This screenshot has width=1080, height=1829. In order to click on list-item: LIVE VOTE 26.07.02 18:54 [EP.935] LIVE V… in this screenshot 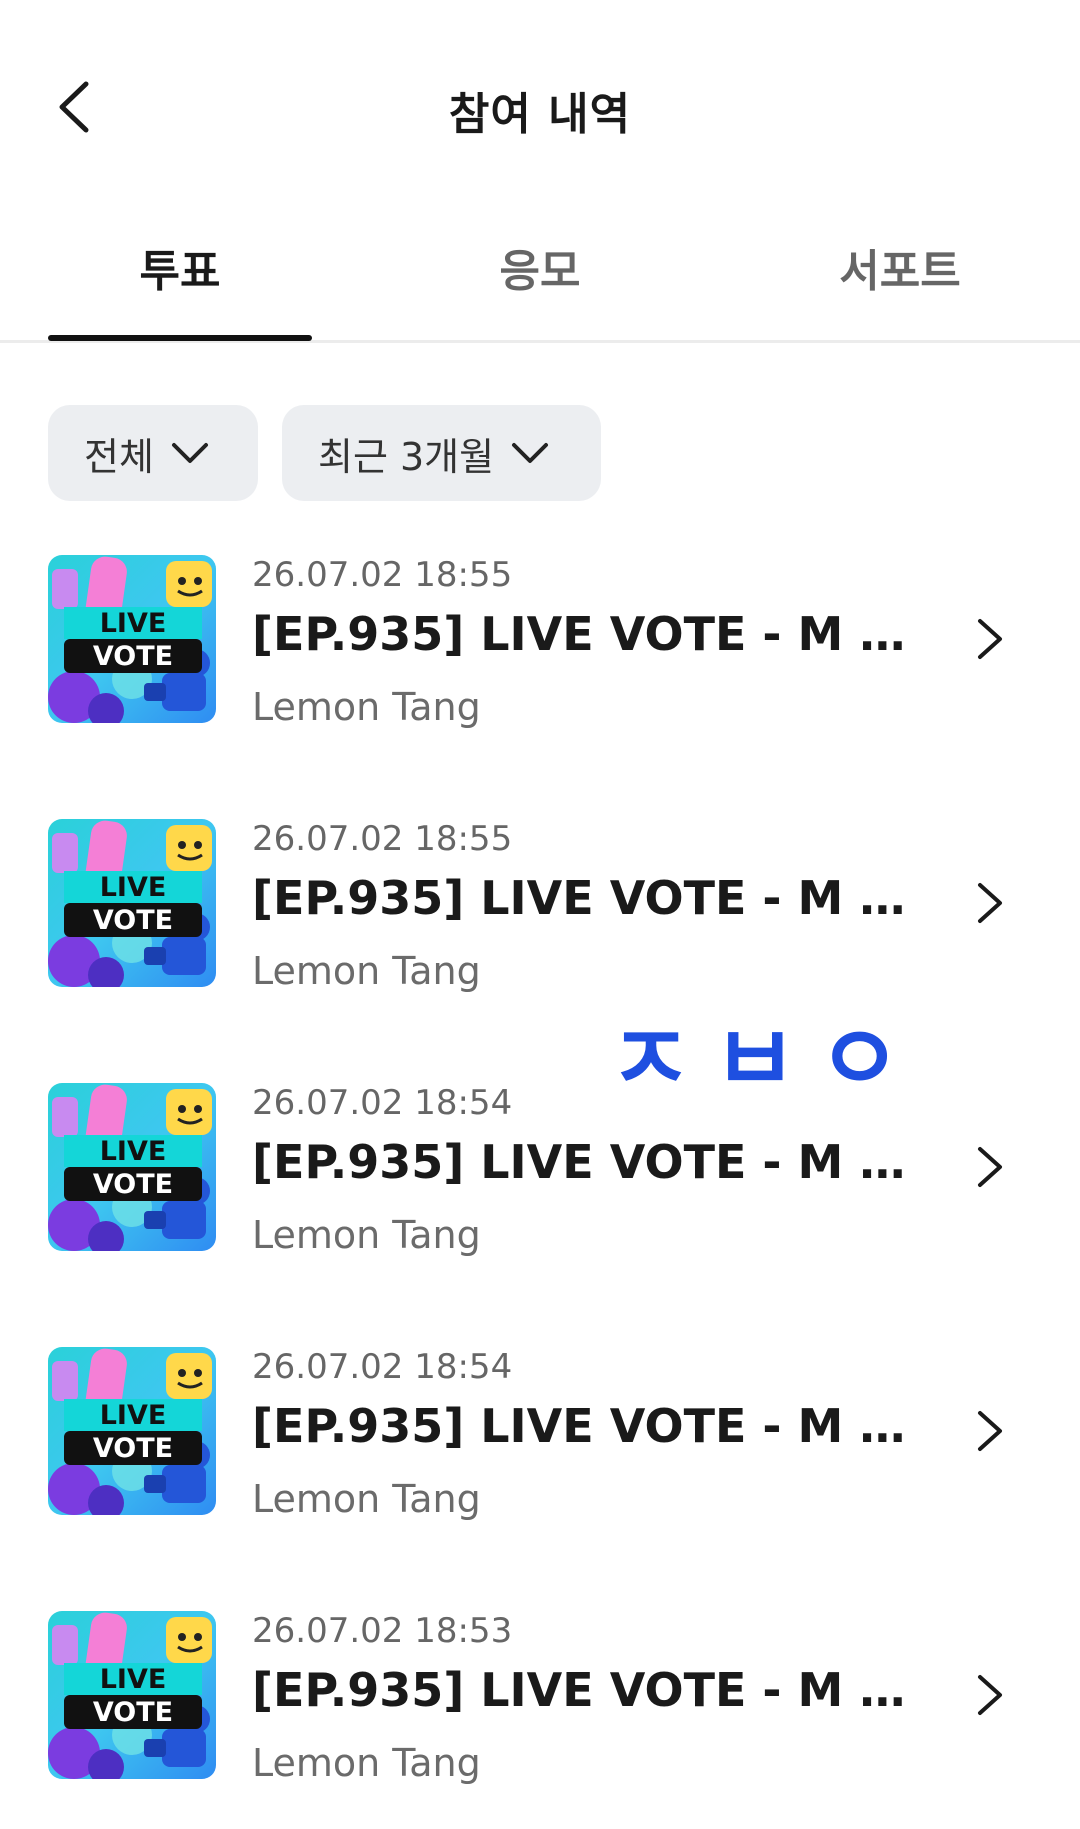, I will do `click(540, 1442)`.